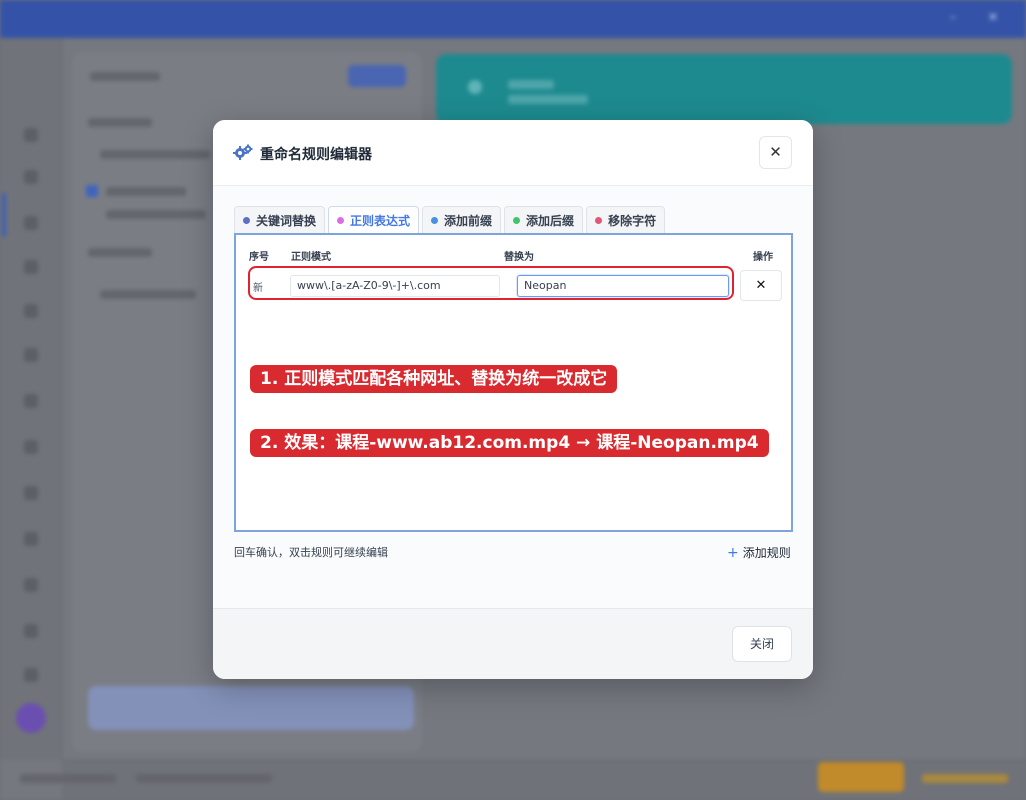 Image resolution: width=1026 pixels, height=800 pixels. I want to click on background-chip, so click(377, 76).